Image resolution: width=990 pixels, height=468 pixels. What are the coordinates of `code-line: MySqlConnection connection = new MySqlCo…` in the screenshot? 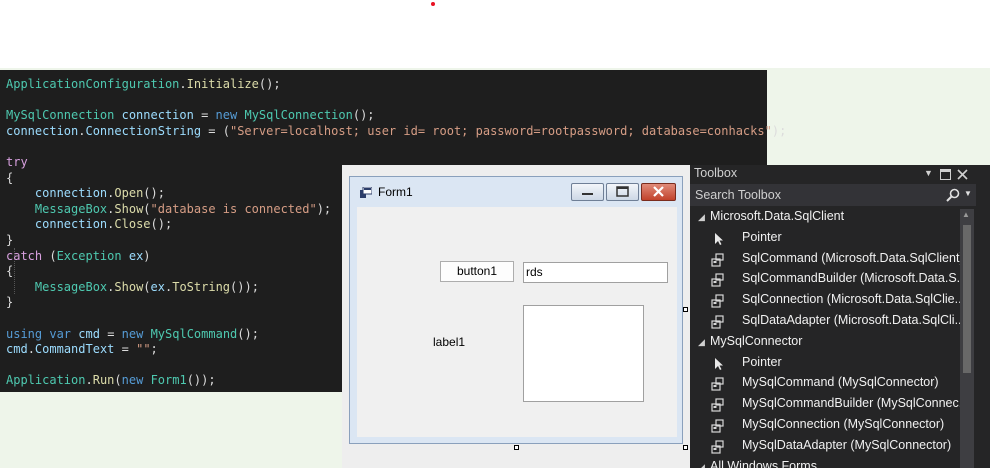 It's located at (190, 115).